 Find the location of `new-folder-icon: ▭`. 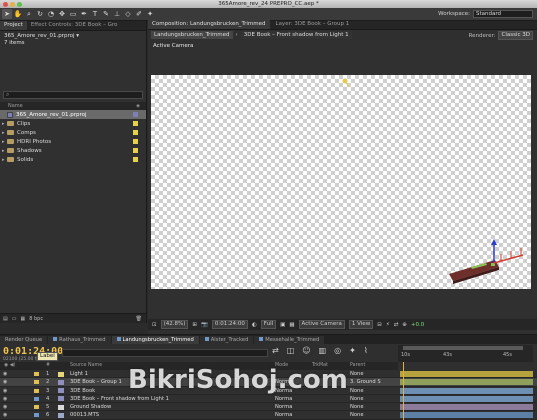

new-folder-icon: ▭ is located at coordinates (14, 319).